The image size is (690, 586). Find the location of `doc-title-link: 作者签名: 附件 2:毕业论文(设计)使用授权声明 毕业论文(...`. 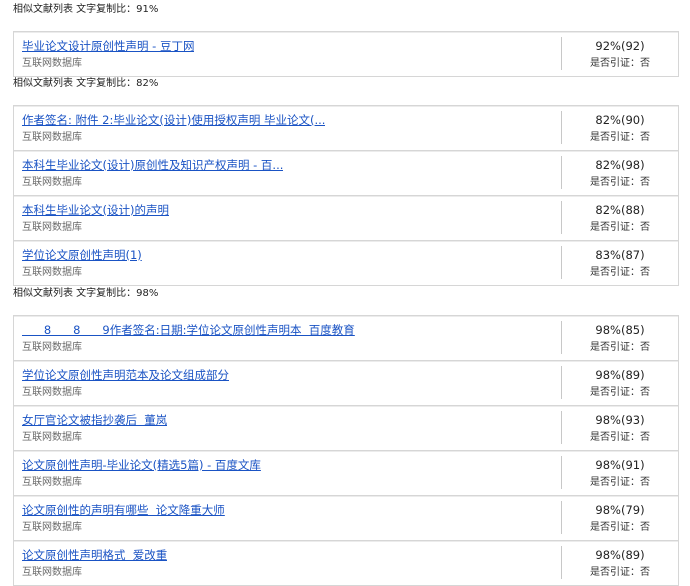

doc-title-link: 作者签名: 附件 2:毕业论文(设计)使用授权声明 毕业论文(... is located at coordinates (173, 120).